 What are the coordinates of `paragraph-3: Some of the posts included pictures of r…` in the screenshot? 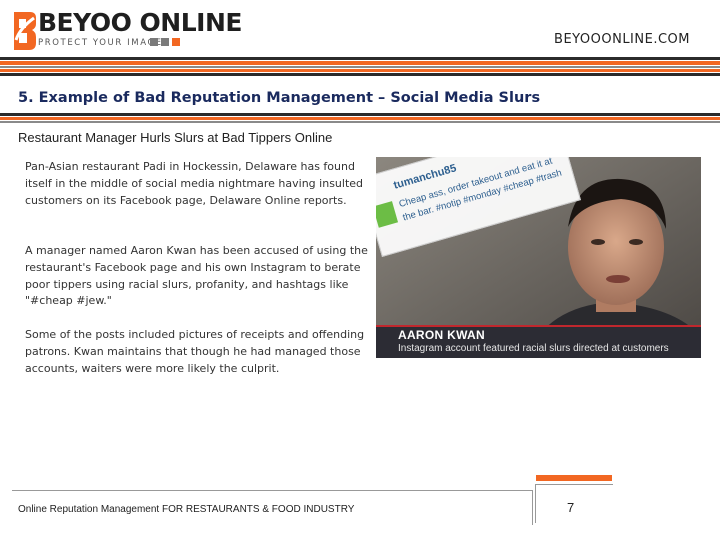 It's located at (195, 351).